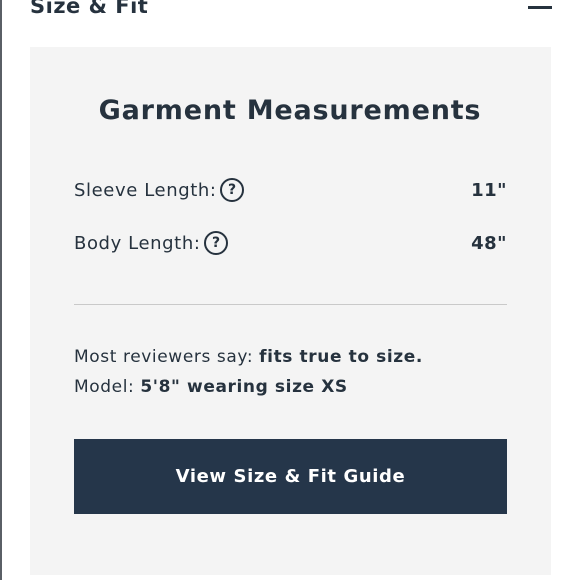  What do you see at coordinates (244, 387) in the screenshot?
I see `model-detail: 5'8" wearing size XS` at bounding box center [244, 387].